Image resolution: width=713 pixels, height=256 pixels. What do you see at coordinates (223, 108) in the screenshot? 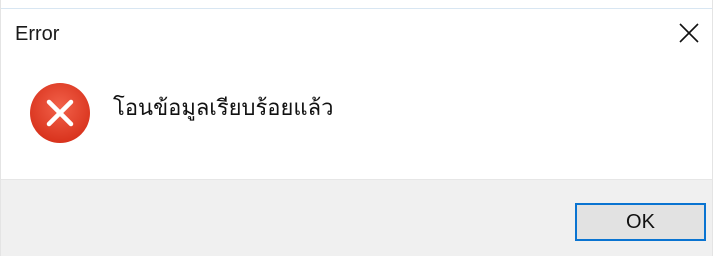
I see `error-message: โอนข้อมูลเรียบร้อยแล้ว` at bounding box center [223, 108].